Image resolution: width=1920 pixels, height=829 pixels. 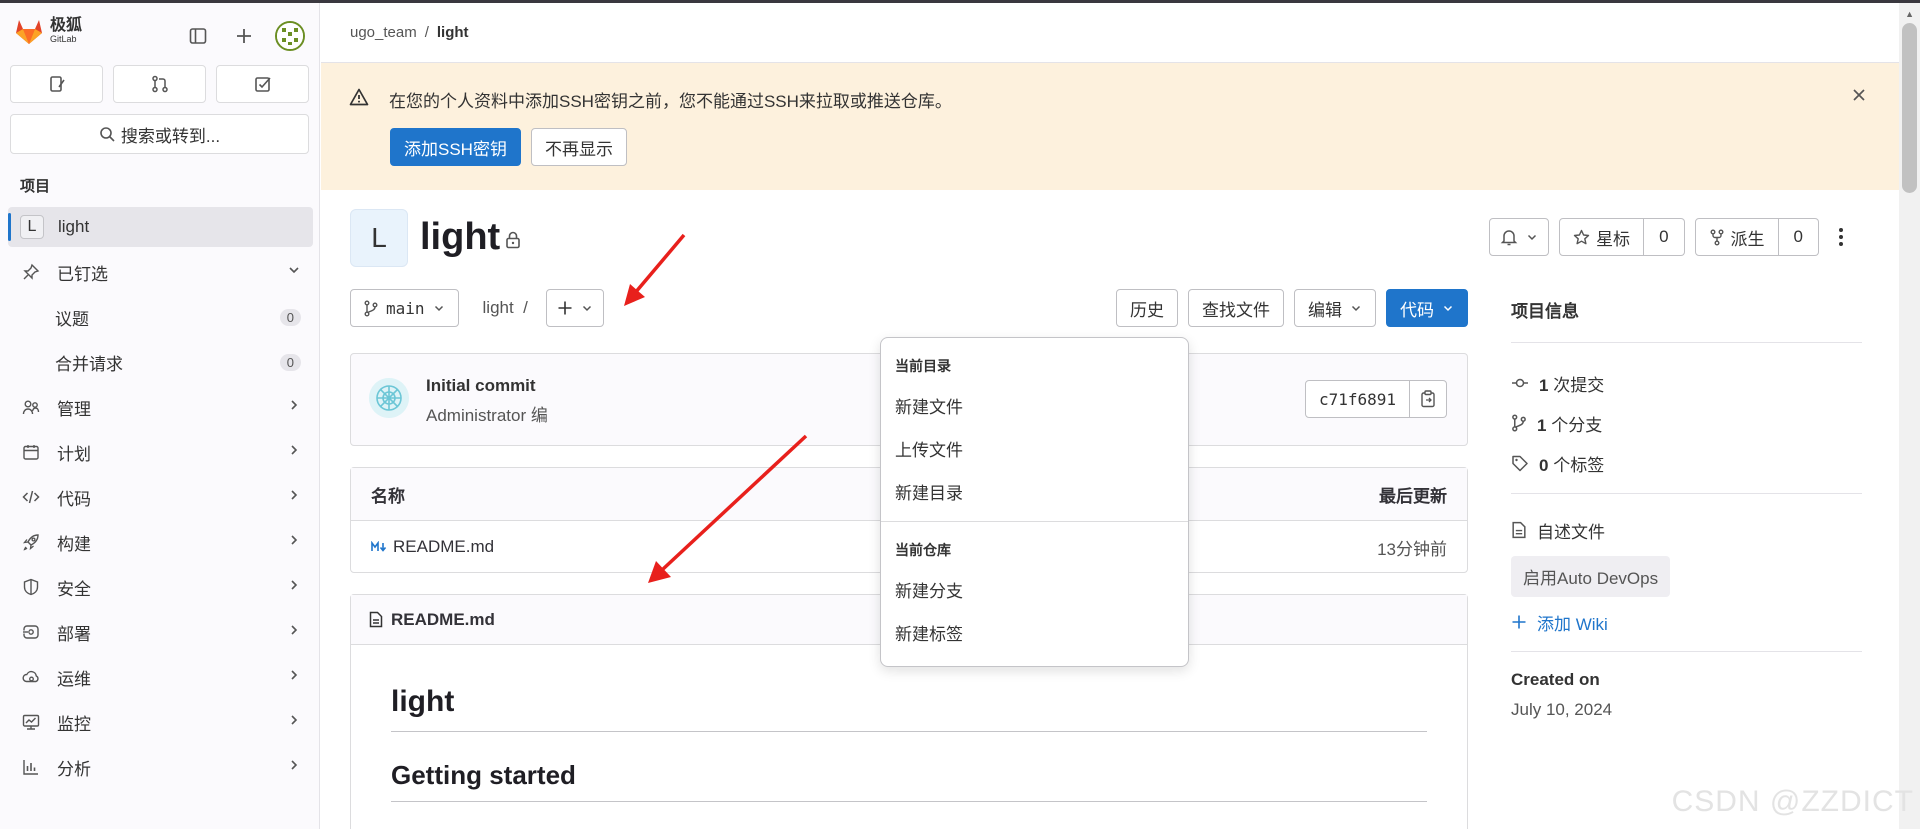 What do you see at coordinates (1325, 310) in the screenshot?
I see `edit-label: 编辑` at bounding box center [1325, 310].